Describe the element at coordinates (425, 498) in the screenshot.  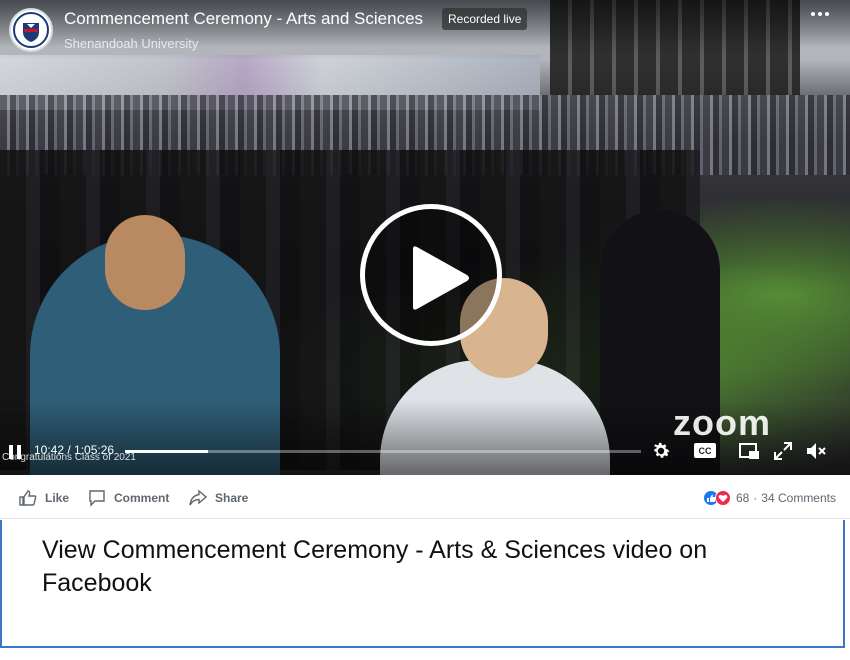
I see `reaction-bar: Like Comment Share 68 · 34 Comments` at that location.